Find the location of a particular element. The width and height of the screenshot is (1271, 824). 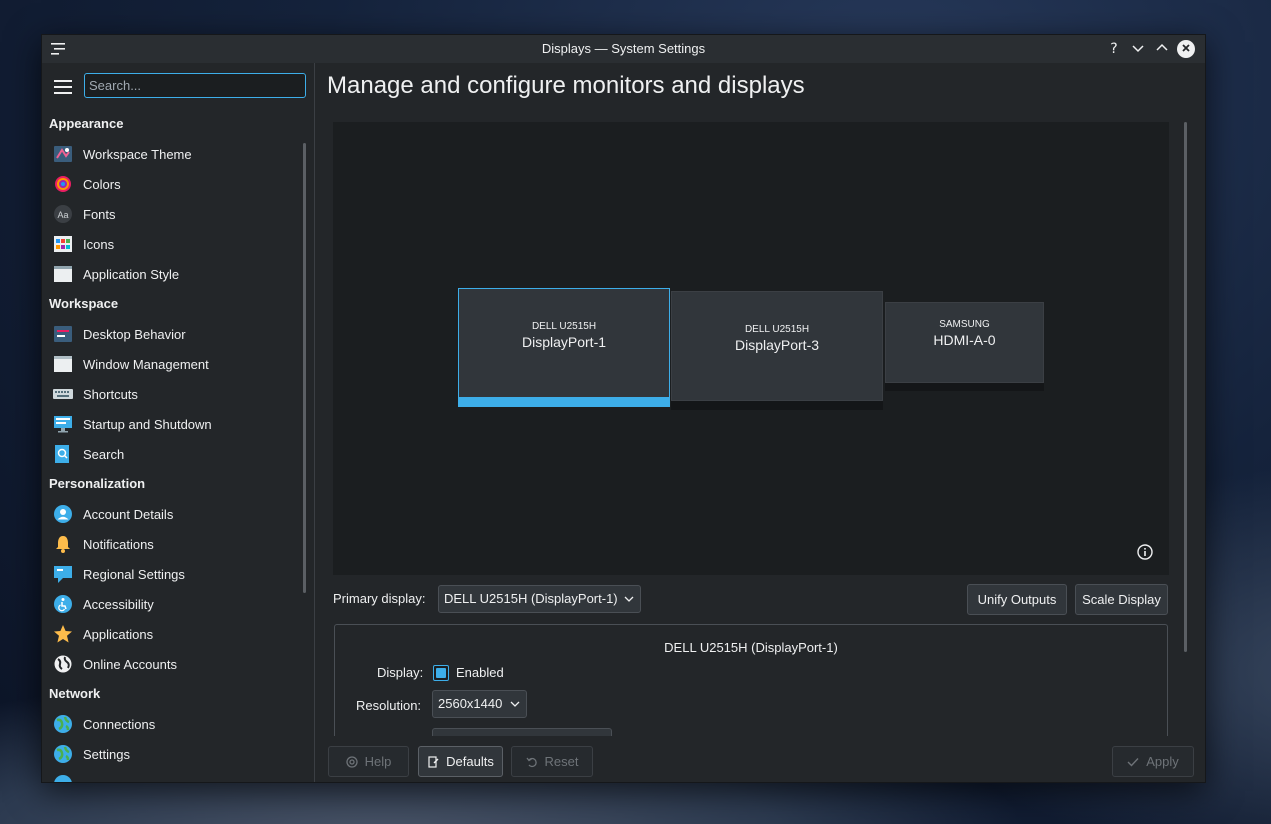

apply-label: Apply is located at coordinates (1162, 761).